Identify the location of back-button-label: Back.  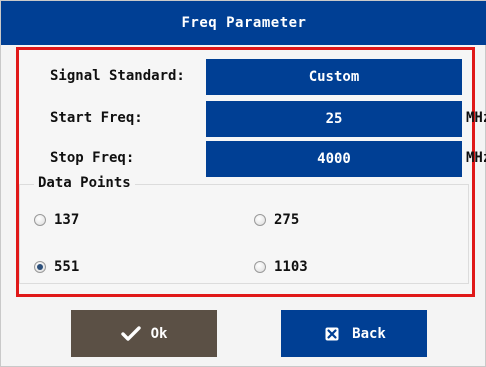
(369, 333).